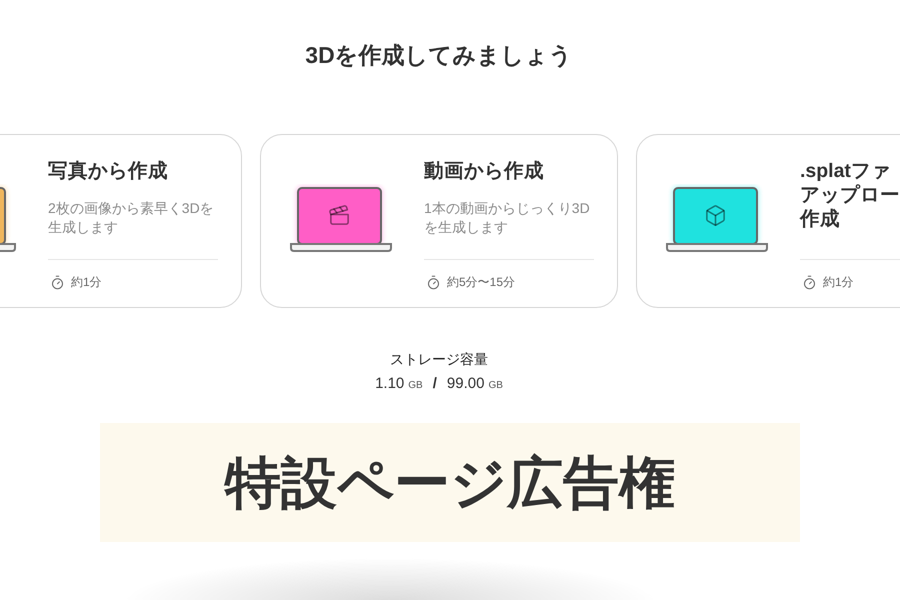 This screenshot has width=900, height=600. I want to click on storage-label: ストレージ容量, so click(439, 359).